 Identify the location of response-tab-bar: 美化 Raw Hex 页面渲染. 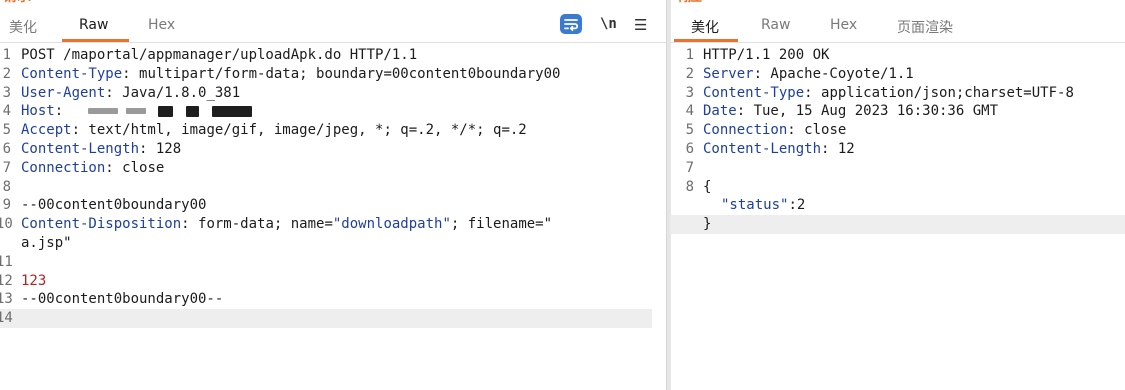
(897, 21).